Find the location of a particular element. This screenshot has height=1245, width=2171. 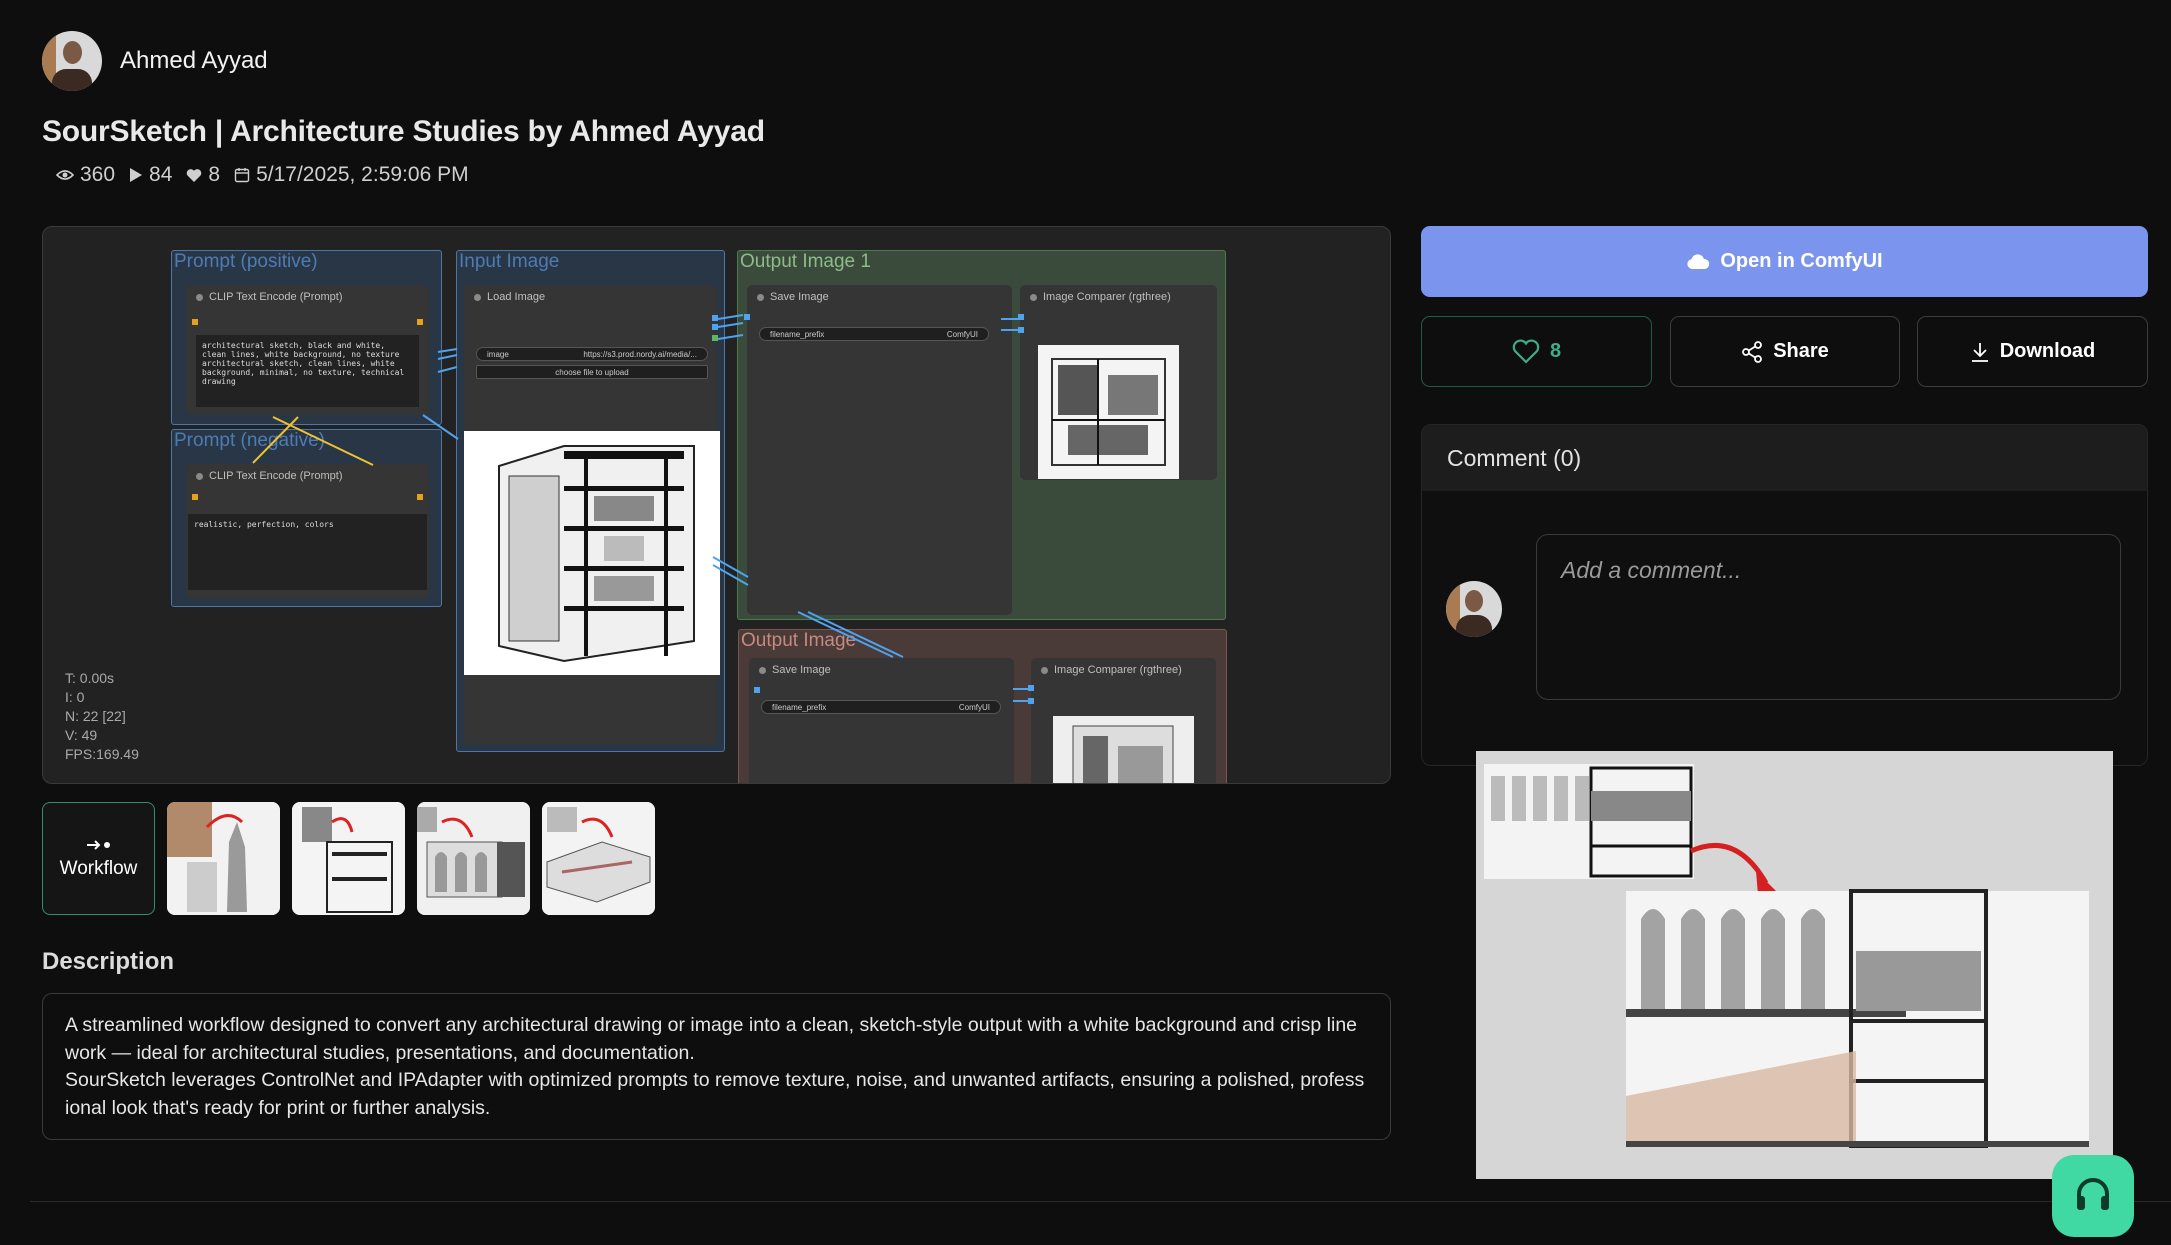

runs-stat: 84 is located at coordinates (150, 175).